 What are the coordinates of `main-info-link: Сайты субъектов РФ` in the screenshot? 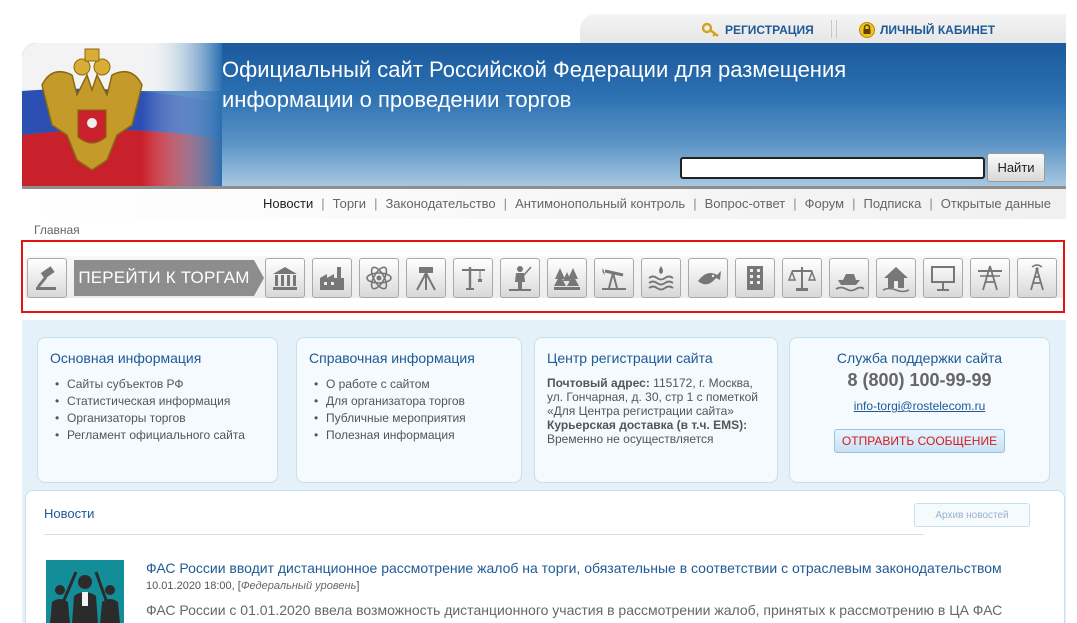 It's located at (125, 384).